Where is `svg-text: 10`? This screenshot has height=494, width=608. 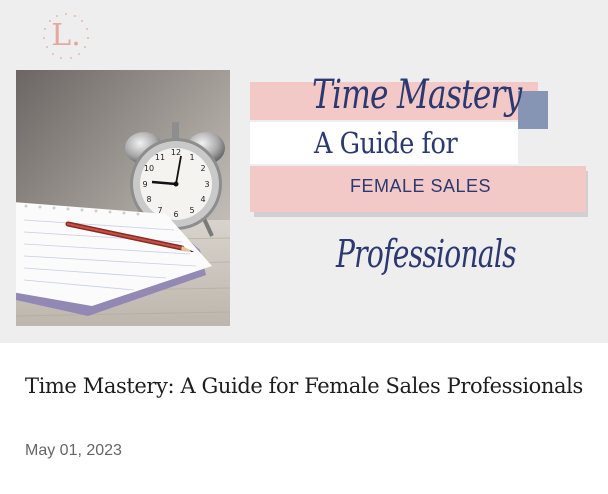
svg-text: 10 is located at coordinates (149, 168).